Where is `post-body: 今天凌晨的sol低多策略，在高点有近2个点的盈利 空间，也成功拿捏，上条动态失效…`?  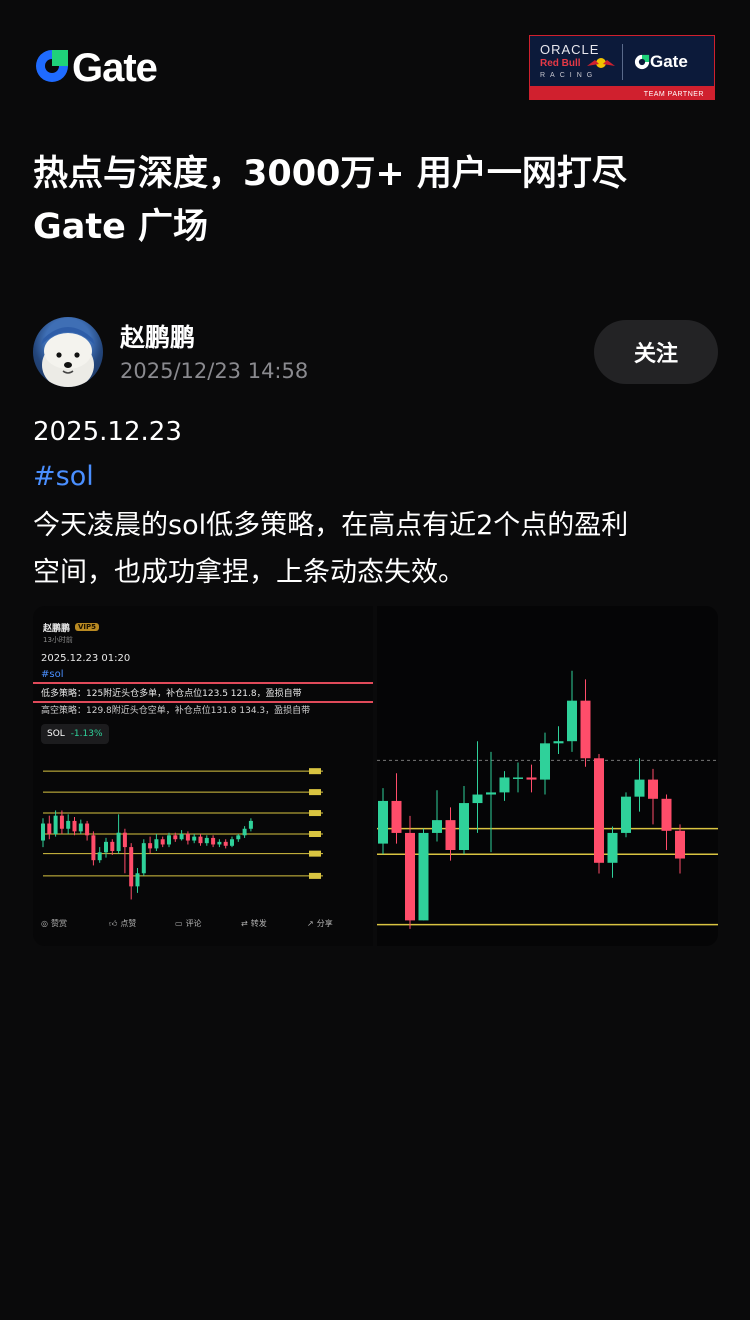 post-body: 今天凌晨的sol低多策略，在高点有近2个点的盈利 空间，也成功拿捏，上条动态失效… is located at coordinates (378, 549).